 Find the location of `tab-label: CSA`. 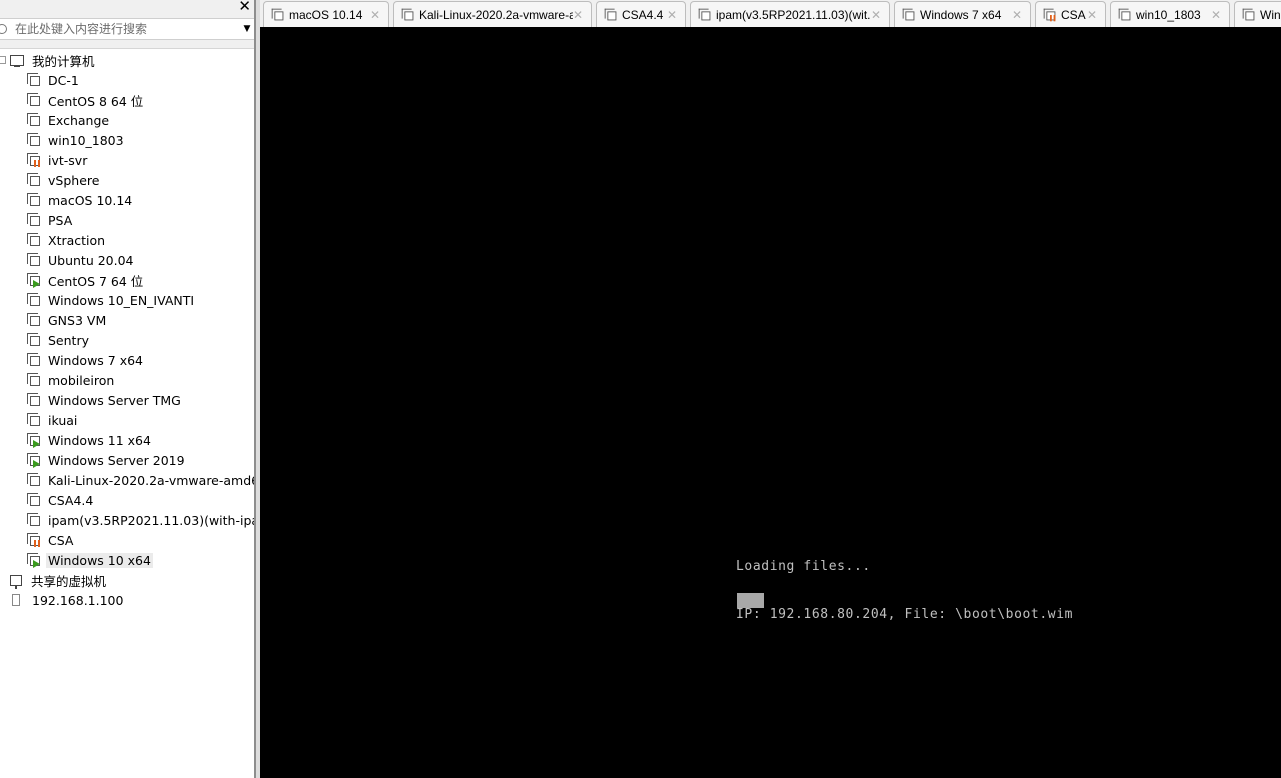

tab-label: CSA is located at coordinates (1073, 14).